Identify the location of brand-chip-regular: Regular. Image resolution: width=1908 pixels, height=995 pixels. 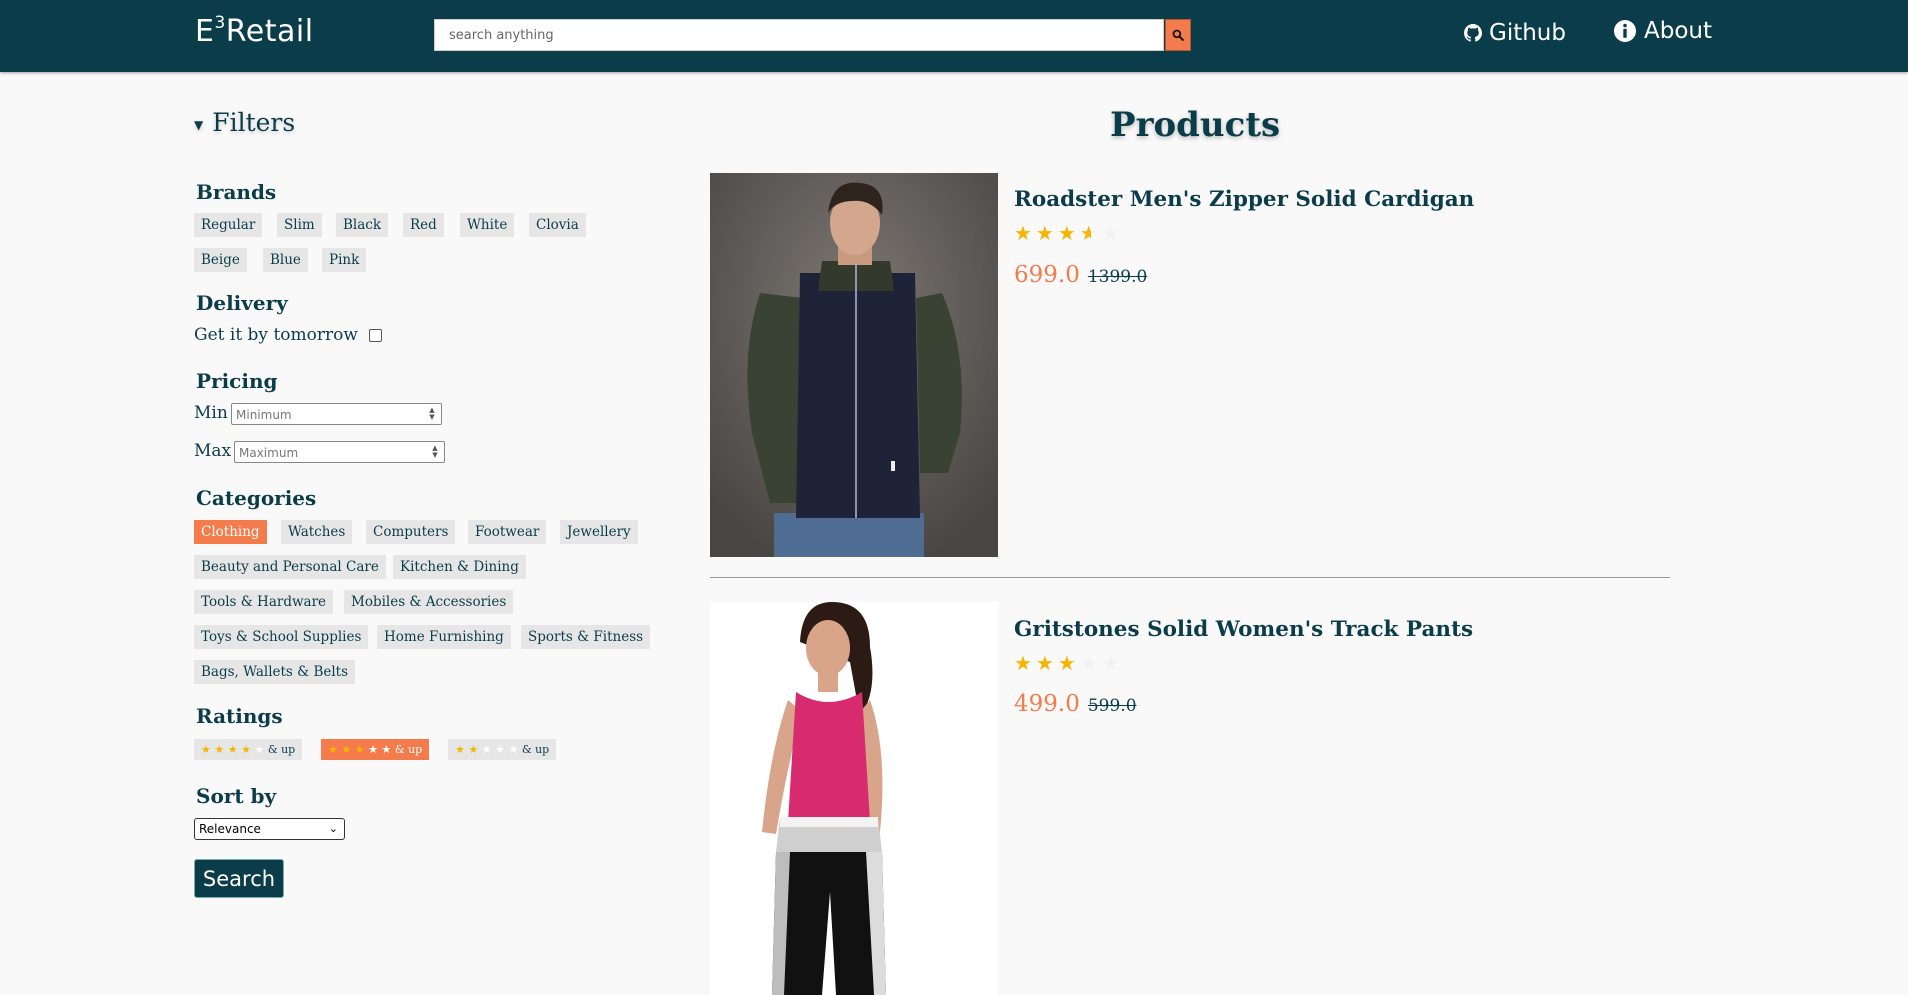
(228, 225).